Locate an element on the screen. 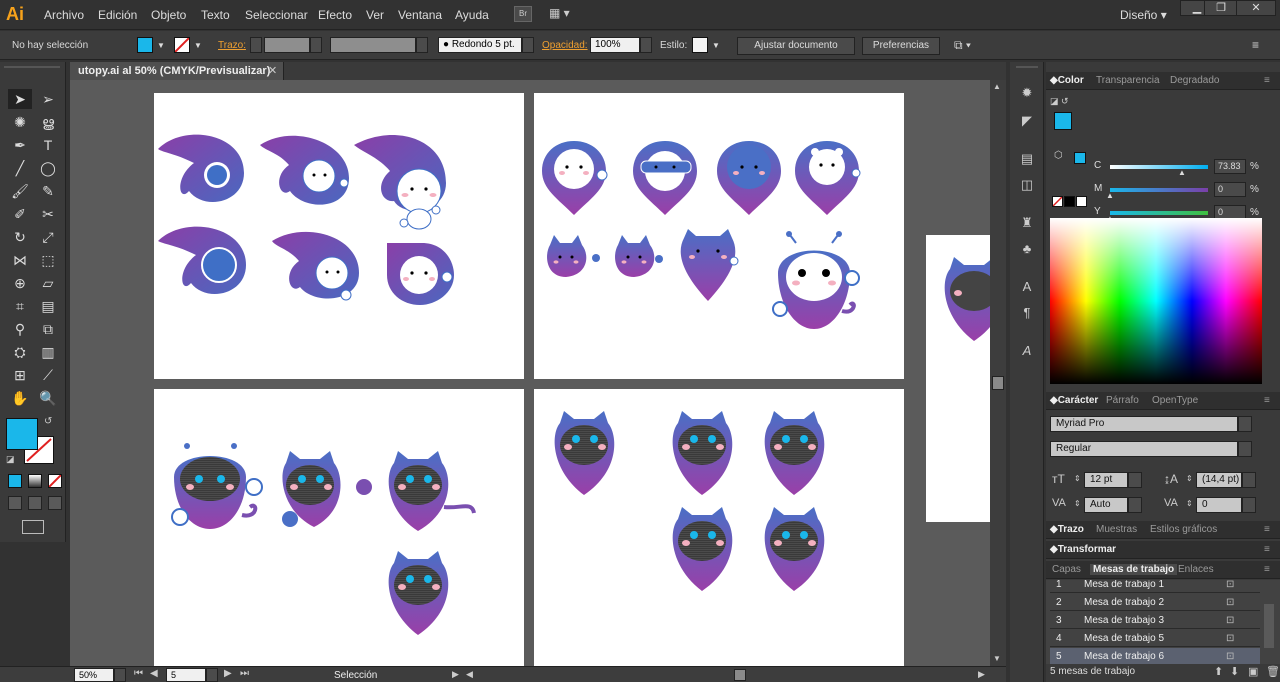 This screenshot has width=1280, height=682. arrange-documents-icon: ▦ ▾ is located at coordinates (563, 14).